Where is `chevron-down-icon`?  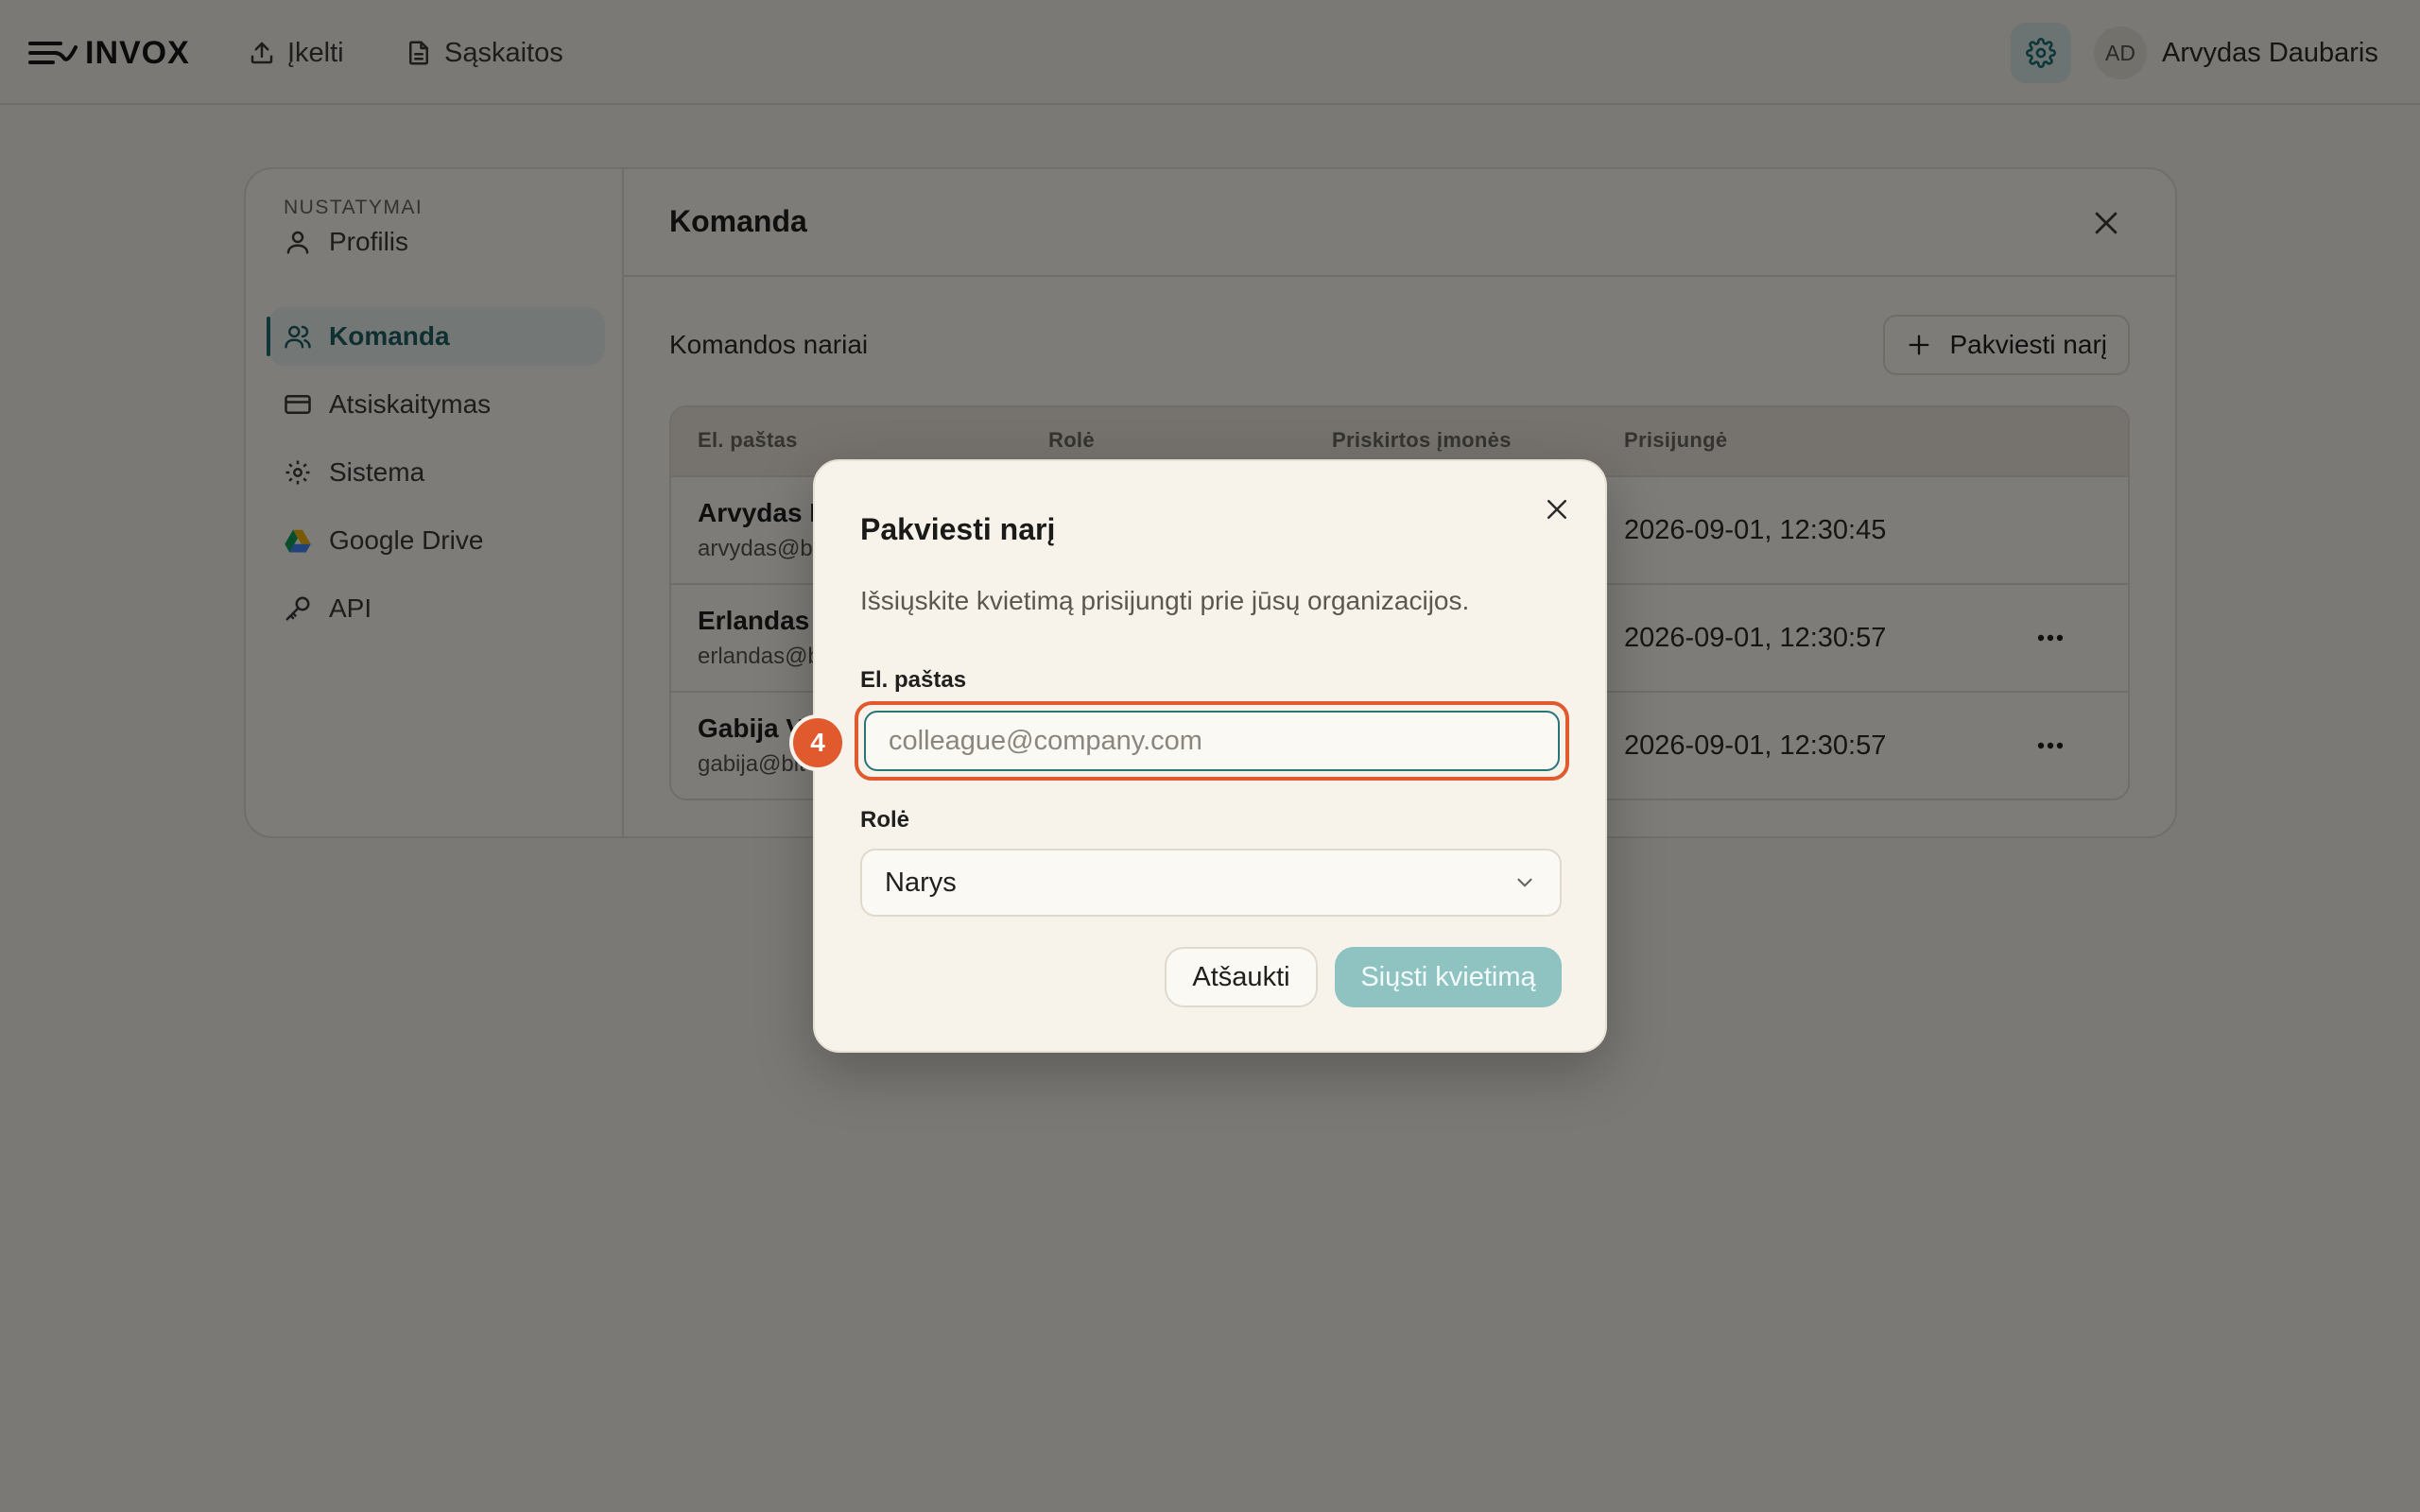
chevron-down-icon is located at coordinates (1524, 882).